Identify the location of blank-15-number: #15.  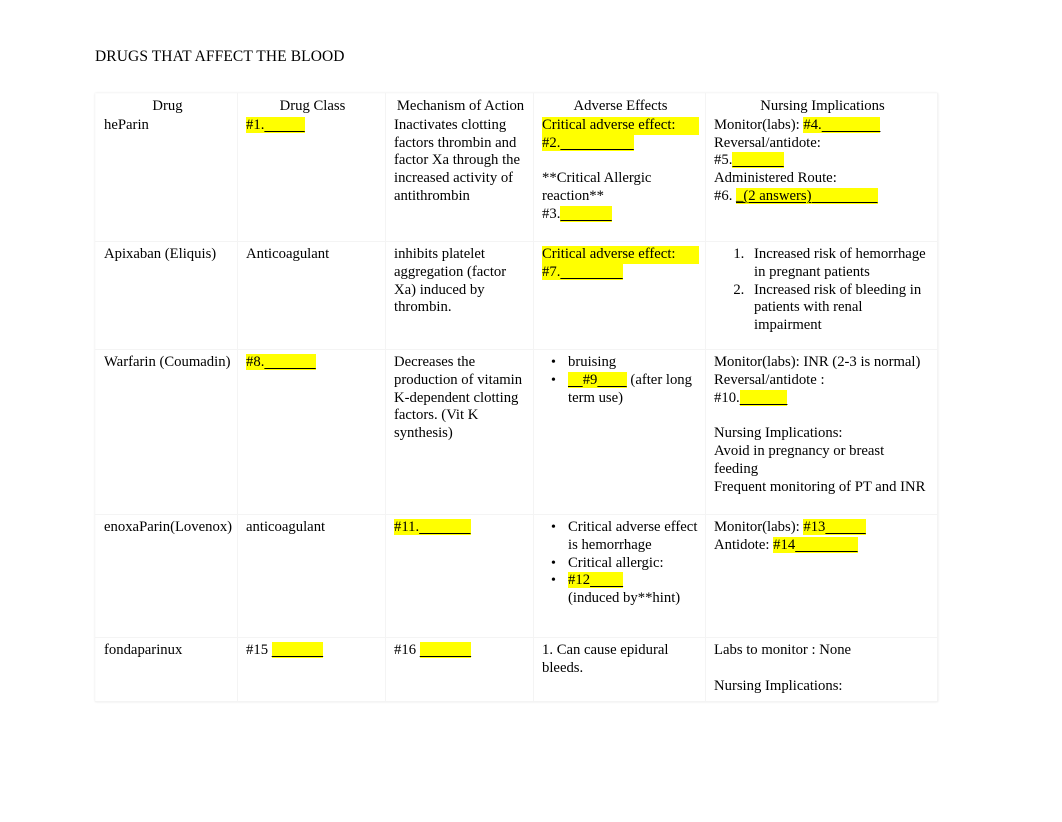
(257, 650).